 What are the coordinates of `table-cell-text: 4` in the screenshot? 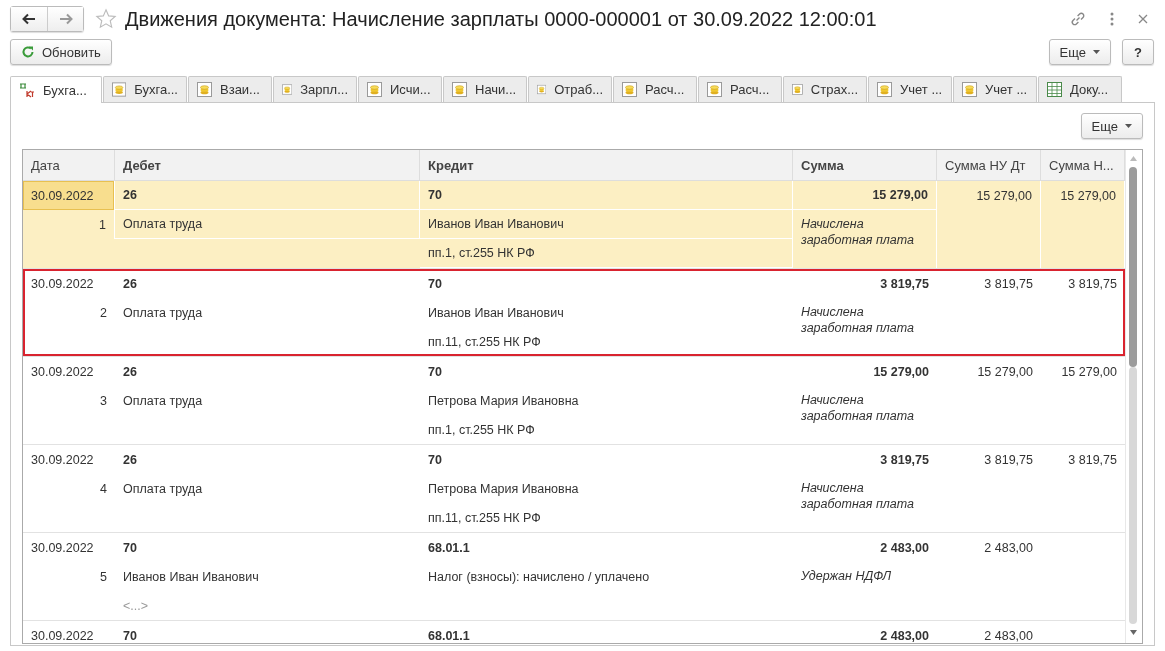 It's located at (103, 489).